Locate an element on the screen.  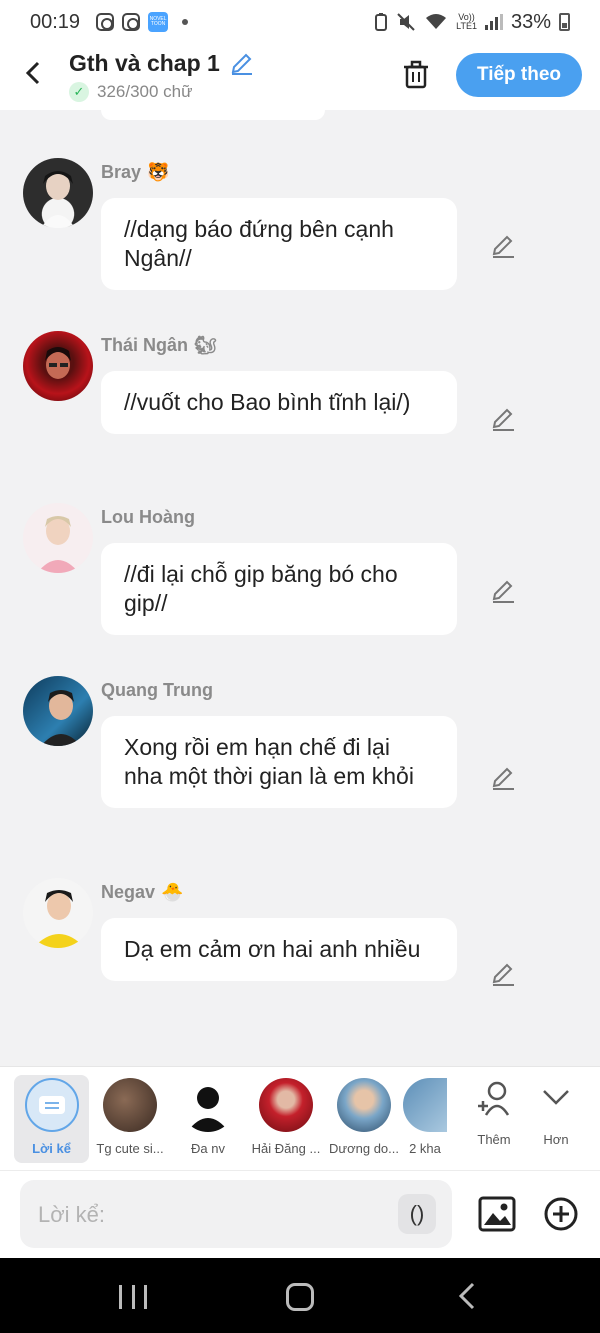
editor-header: Gth và chap 1 ✓ 326/300 chữ Tiếp theo is located at coordinates (300, 77).